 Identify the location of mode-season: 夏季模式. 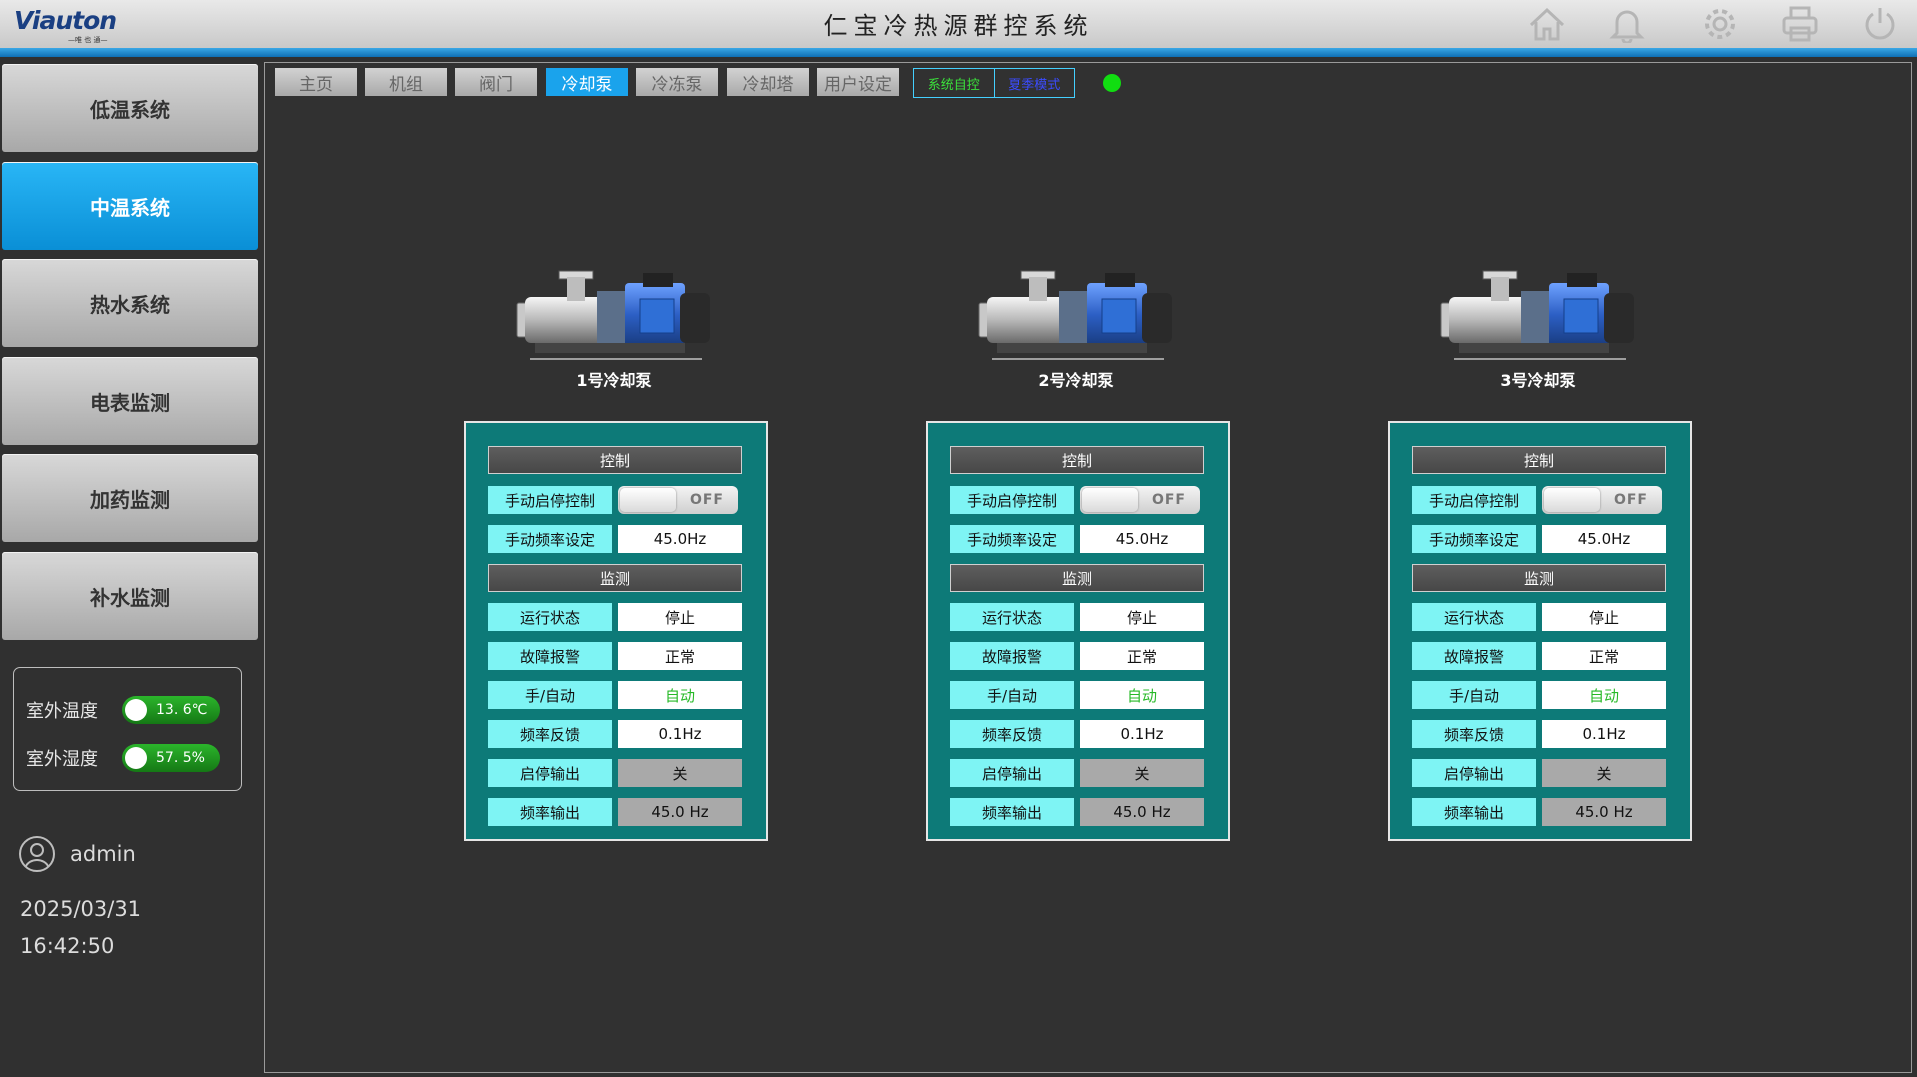
(1034, 83).